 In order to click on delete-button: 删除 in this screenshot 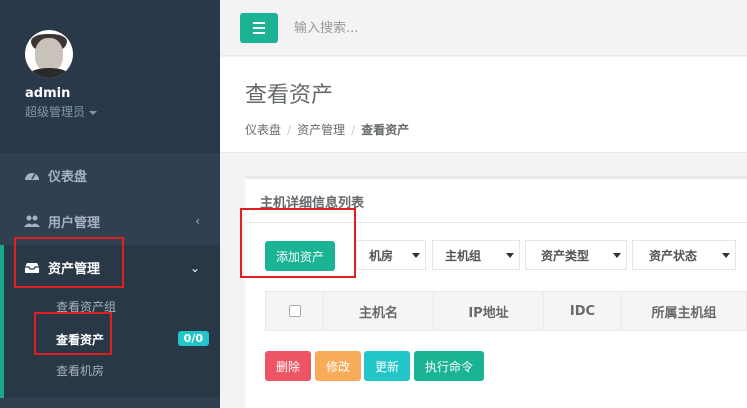, I will do `click(288, 366)`.